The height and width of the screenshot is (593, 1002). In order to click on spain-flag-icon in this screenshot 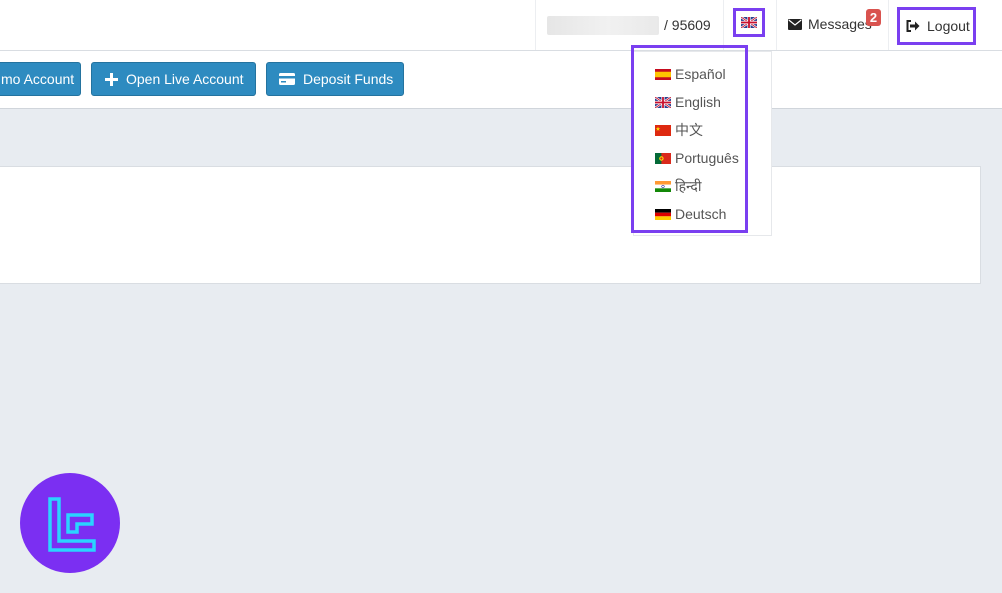, I will do `click(663, 74)`.